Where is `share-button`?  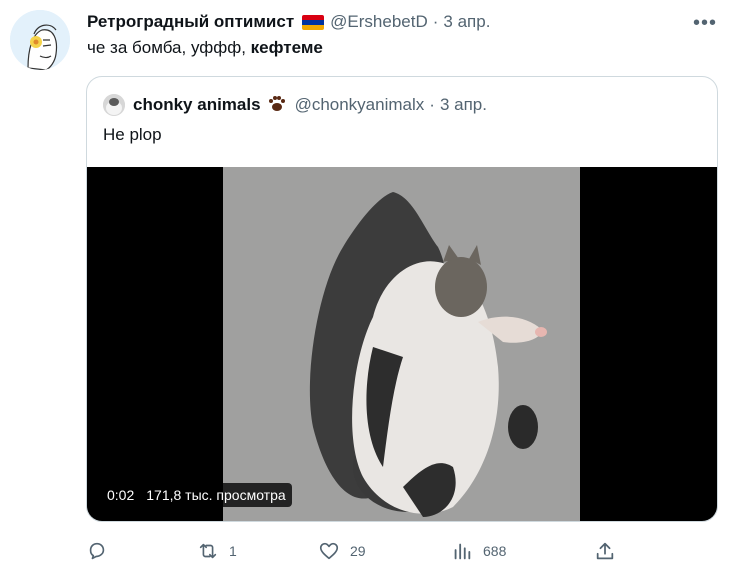 share-button is located at coordinates (605, 551).